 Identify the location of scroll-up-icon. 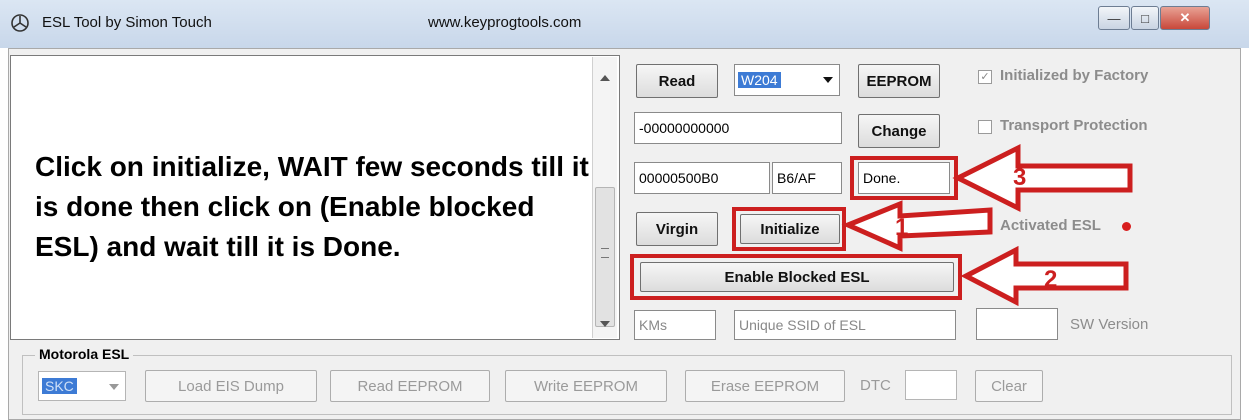
(605, 78).